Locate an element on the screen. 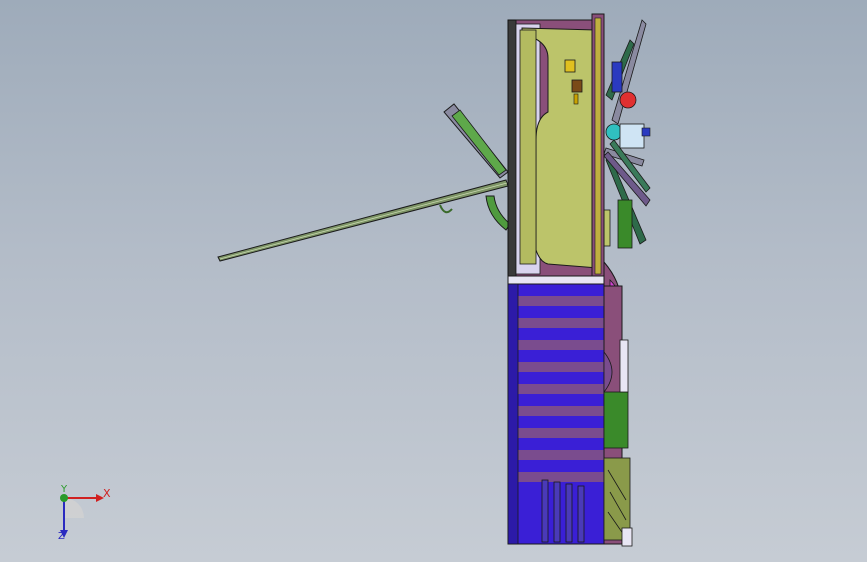  axis-z-label: Z is located at coordinates (61, 536).